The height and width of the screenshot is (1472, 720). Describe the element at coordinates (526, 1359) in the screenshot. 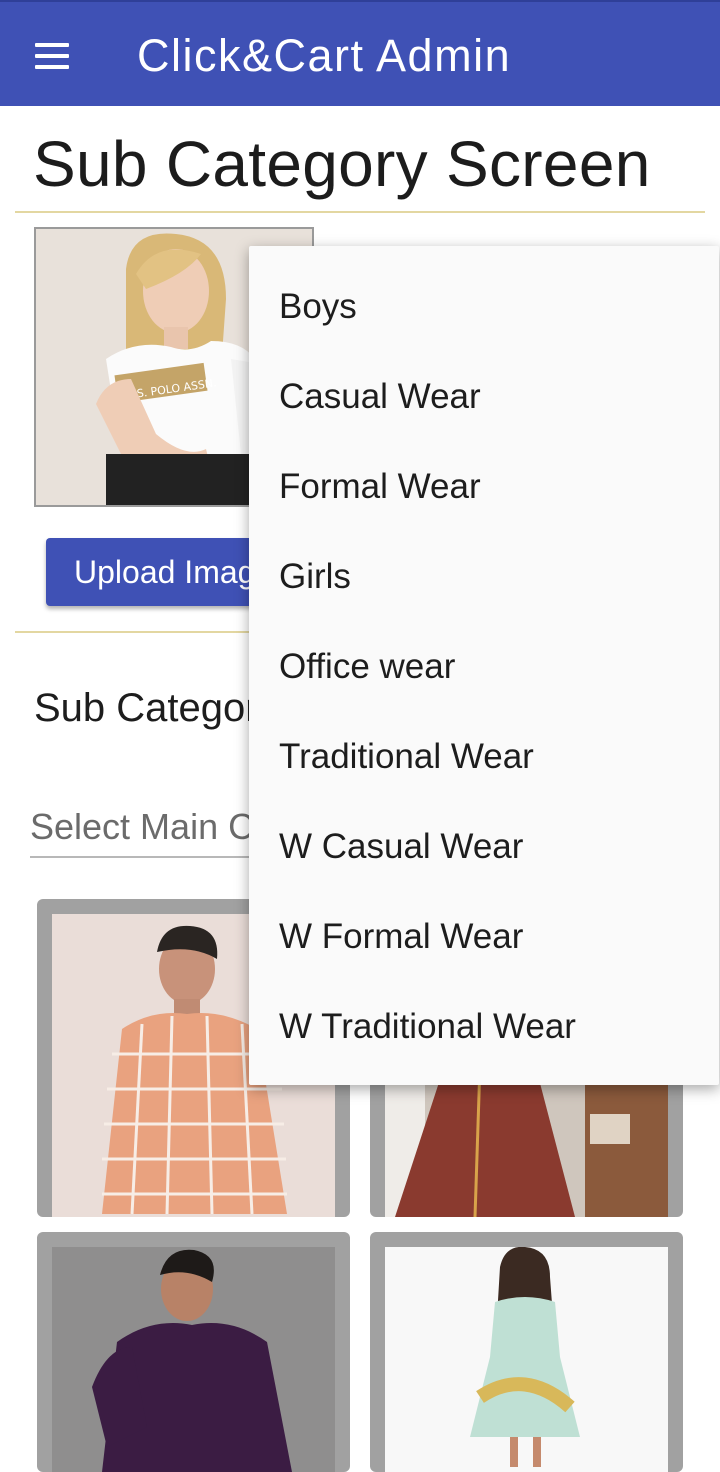

I see `girls-dress-image` at that location.